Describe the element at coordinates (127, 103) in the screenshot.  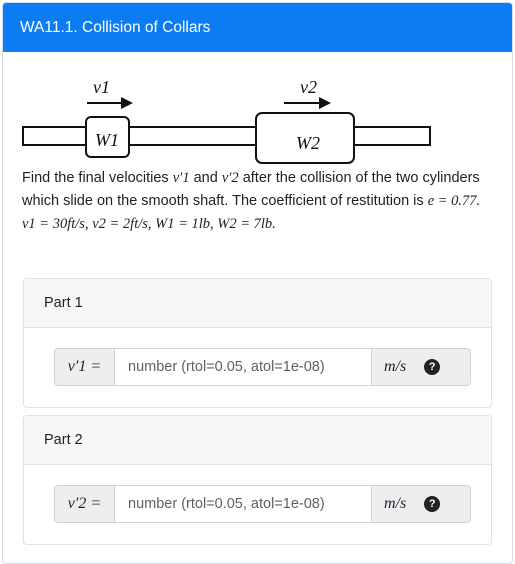
I see `v1-arrow-head` at that location.